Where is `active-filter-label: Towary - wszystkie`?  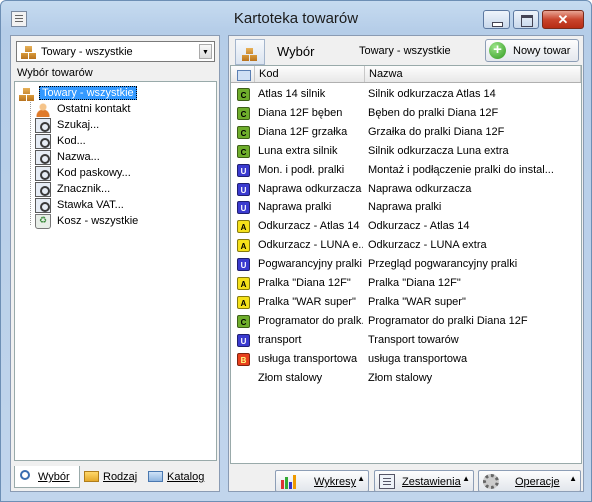 active-filter-label: Towary - wszystkie is located at coordinates (405, 51).